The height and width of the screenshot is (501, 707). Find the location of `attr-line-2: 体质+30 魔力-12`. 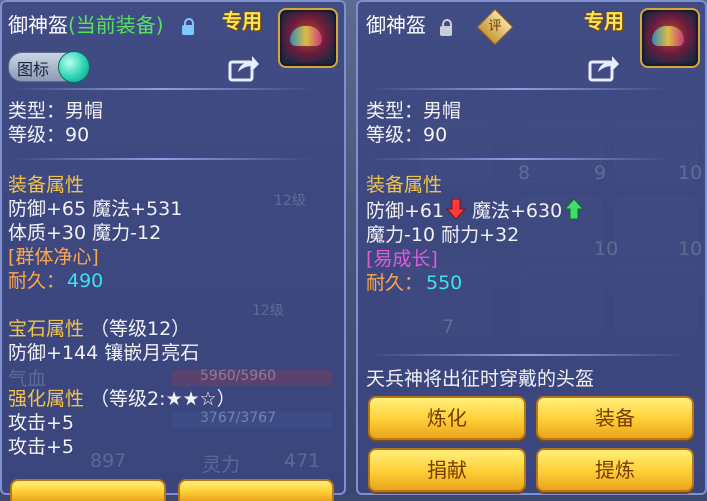

attr-line-2: 体质+30 魔力-12 is located at coordinates (85, 233).